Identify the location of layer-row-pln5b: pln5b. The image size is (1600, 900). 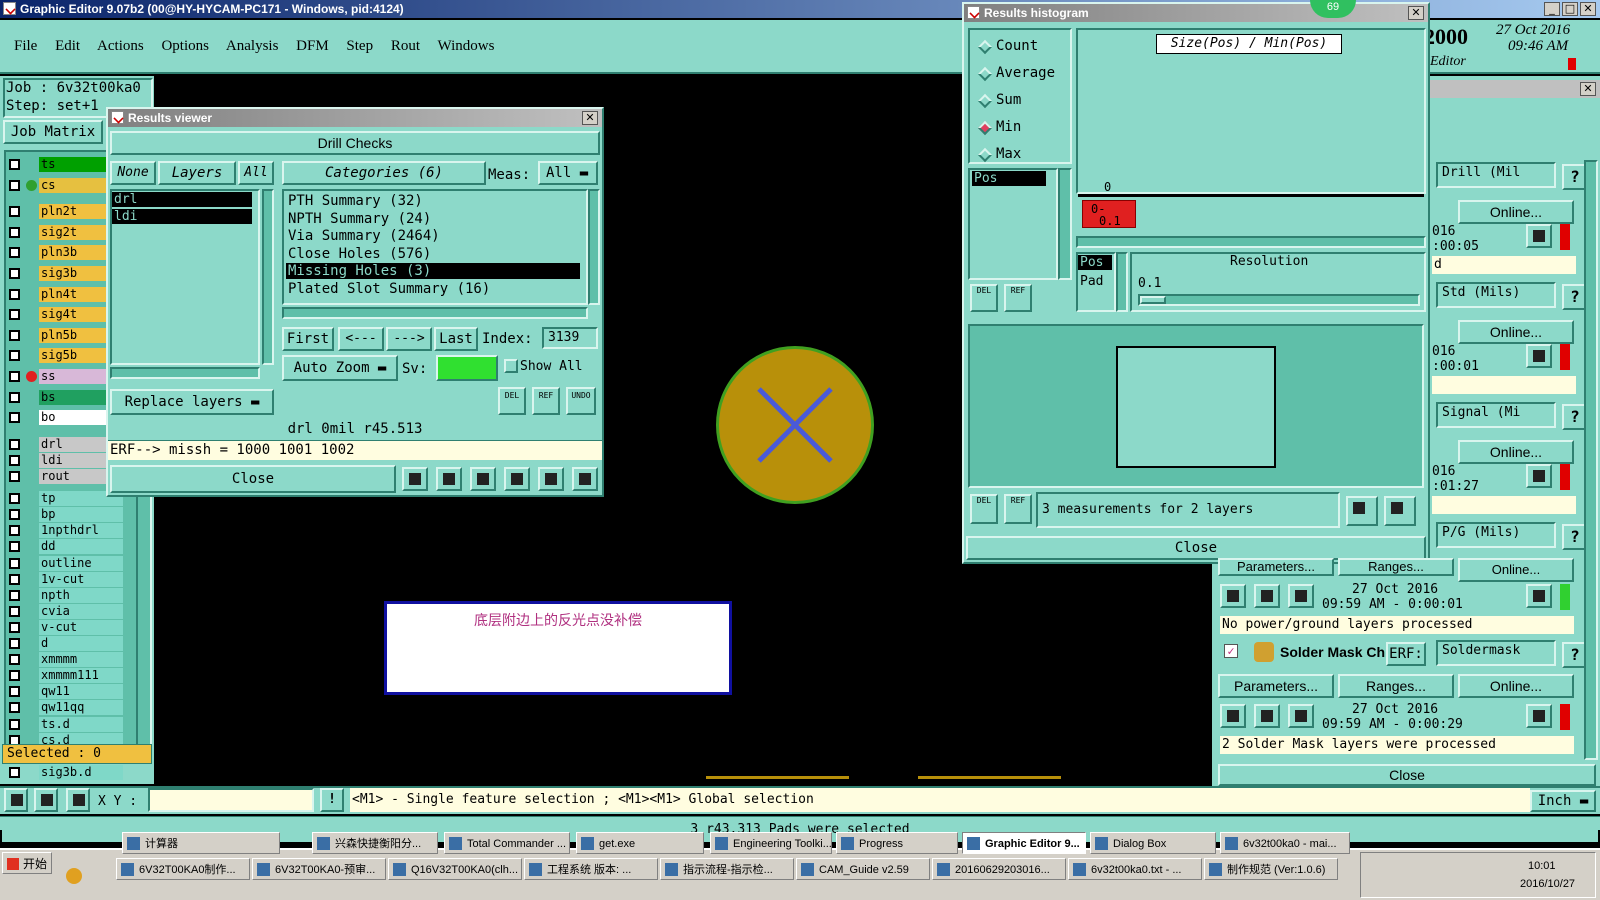
(64, 335).